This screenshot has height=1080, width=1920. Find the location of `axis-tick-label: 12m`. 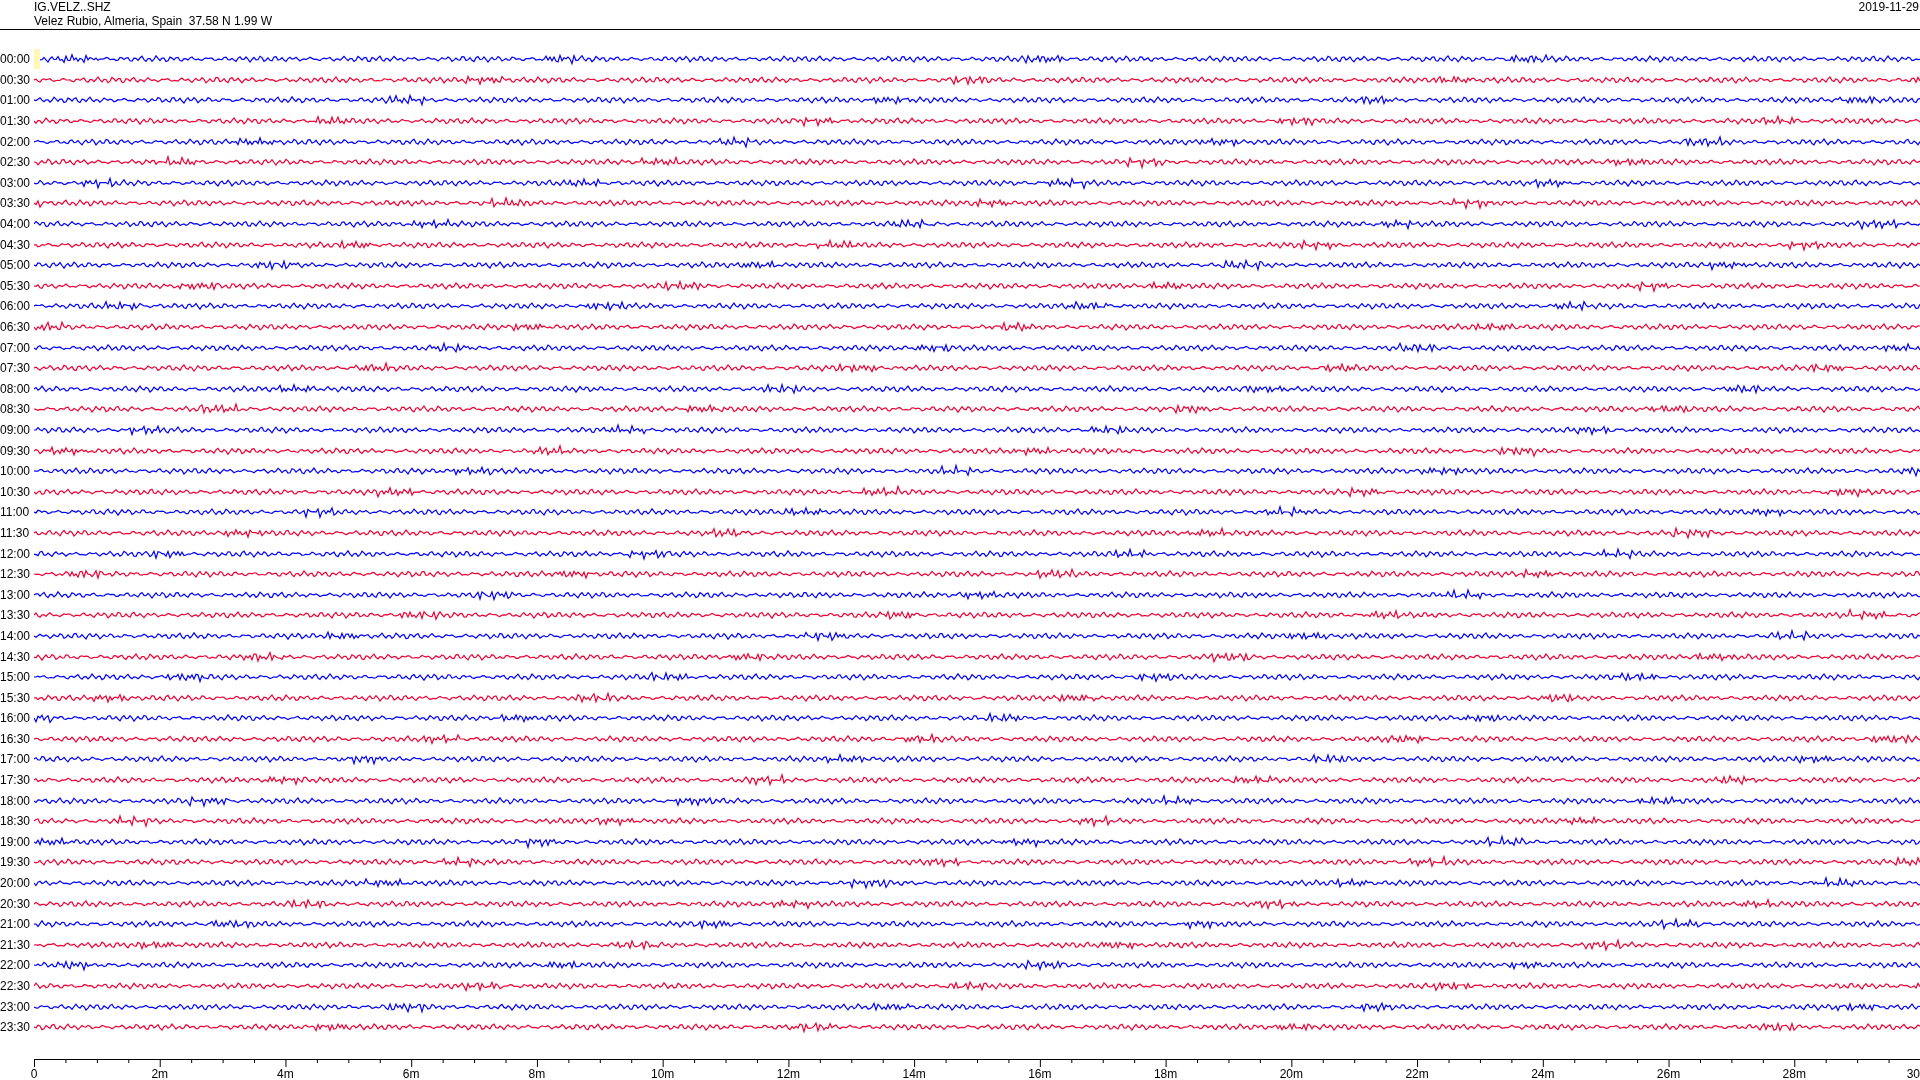

axis-tick-label: 12m is located at coordinates (788, 1073).